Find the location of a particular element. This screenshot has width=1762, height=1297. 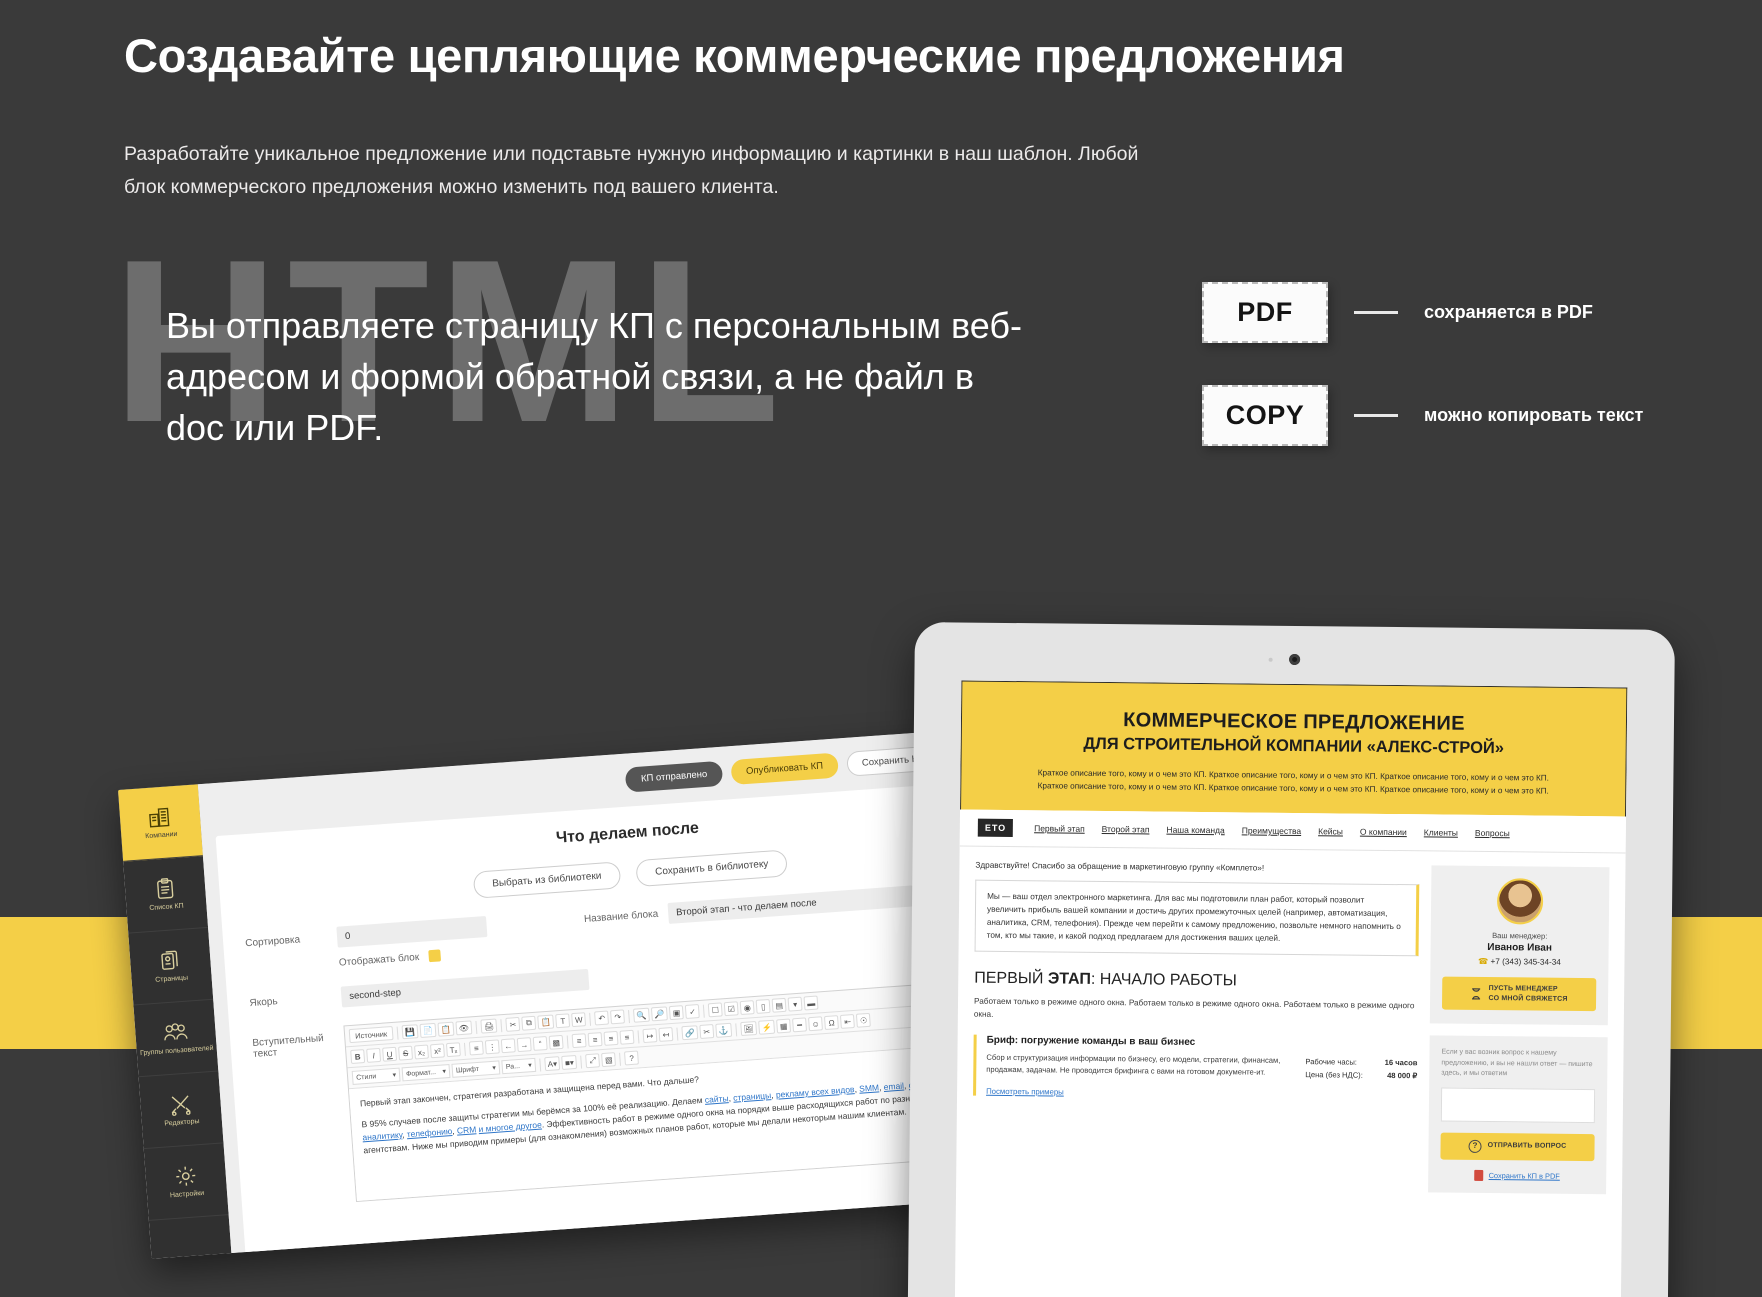

form-icon: ☐ is located at coordinates (715, 1010).